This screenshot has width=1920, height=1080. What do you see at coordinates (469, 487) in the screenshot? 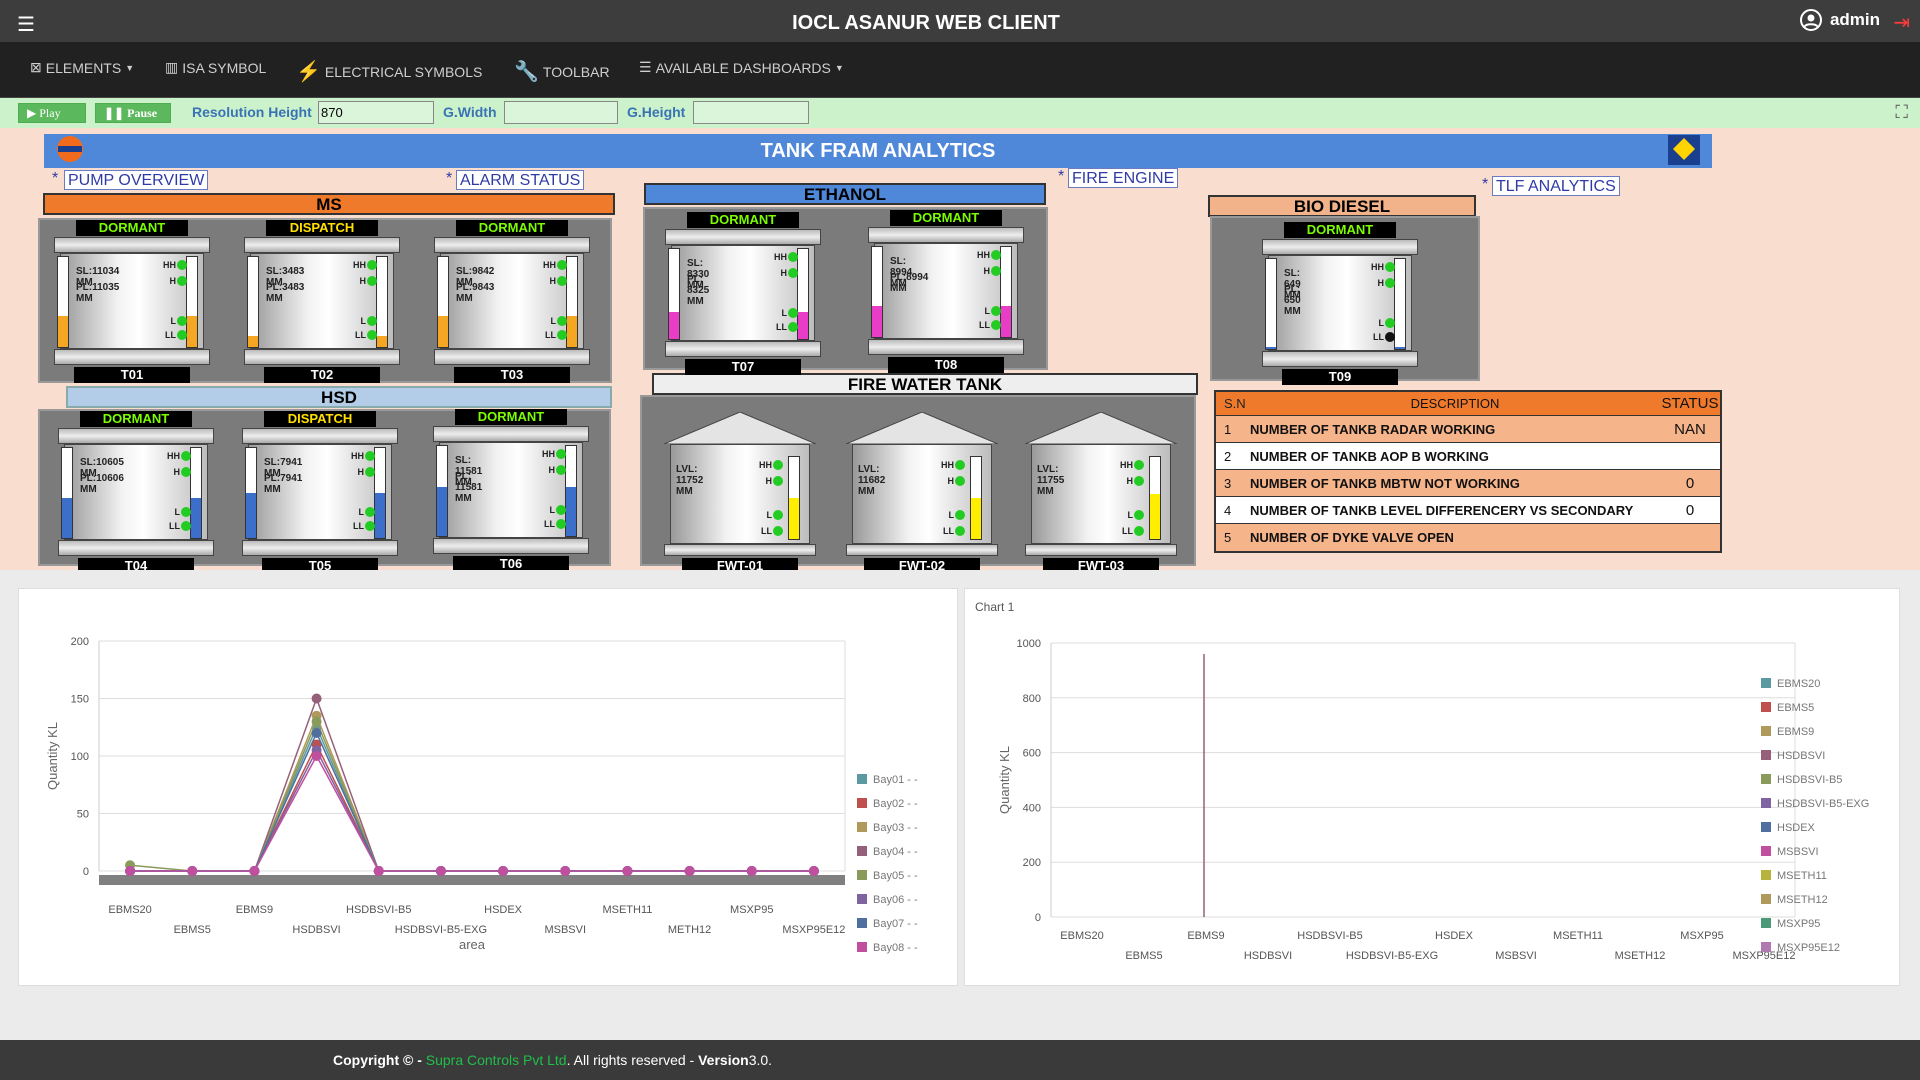
I see `tank-pl-reading: PL: 11581 MM` at bounding box center [469, 487].